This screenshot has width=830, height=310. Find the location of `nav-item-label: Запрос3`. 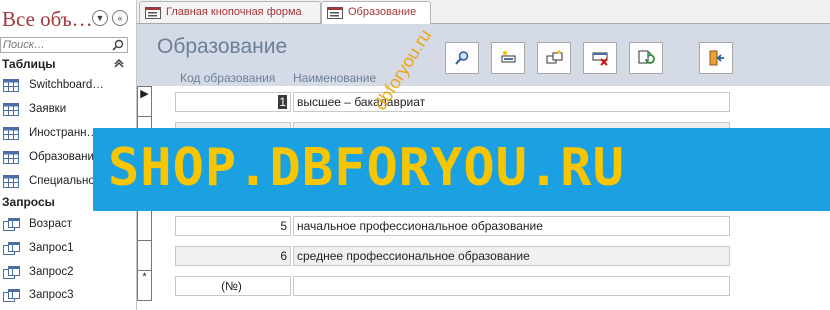

nav-item-label: Запрос3 is located at coordinates (51, 295).